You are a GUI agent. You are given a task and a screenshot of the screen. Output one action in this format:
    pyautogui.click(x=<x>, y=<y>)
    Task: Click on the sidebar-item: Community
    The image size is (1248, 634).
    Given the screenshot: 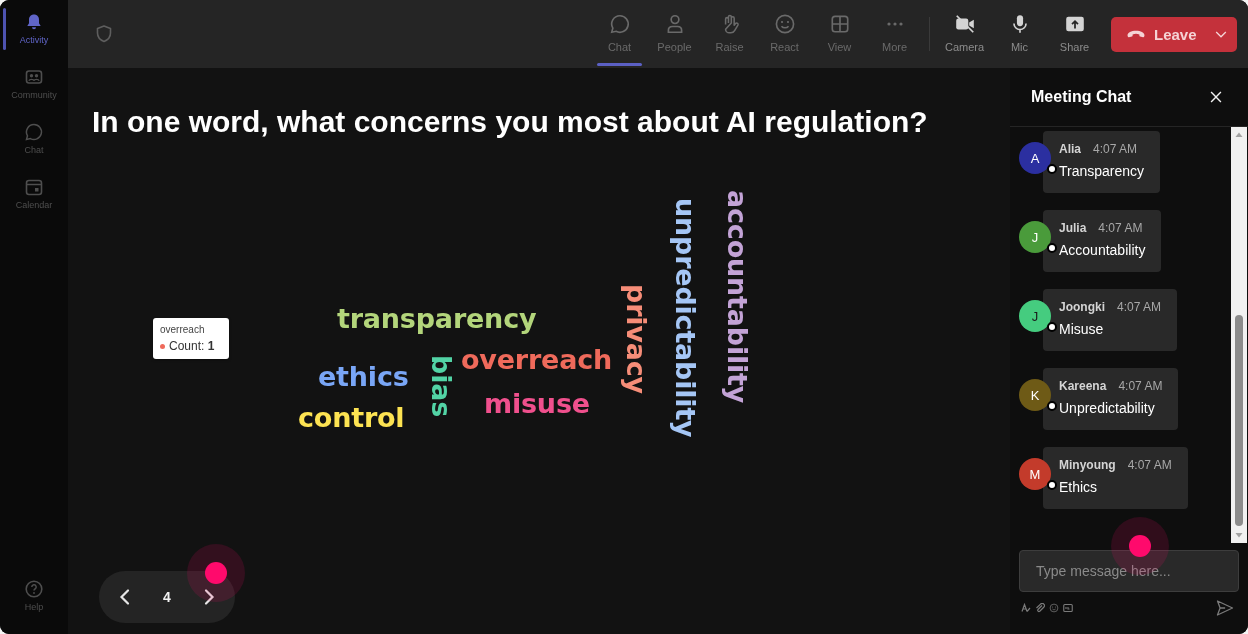 What is the action you would take?
    pyautogui.click(x=34, y=82)
    